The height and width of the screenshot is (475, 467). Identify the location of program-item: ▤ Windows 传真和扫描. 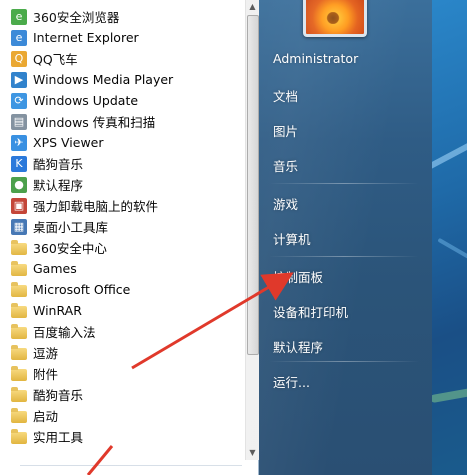
(122, 121).